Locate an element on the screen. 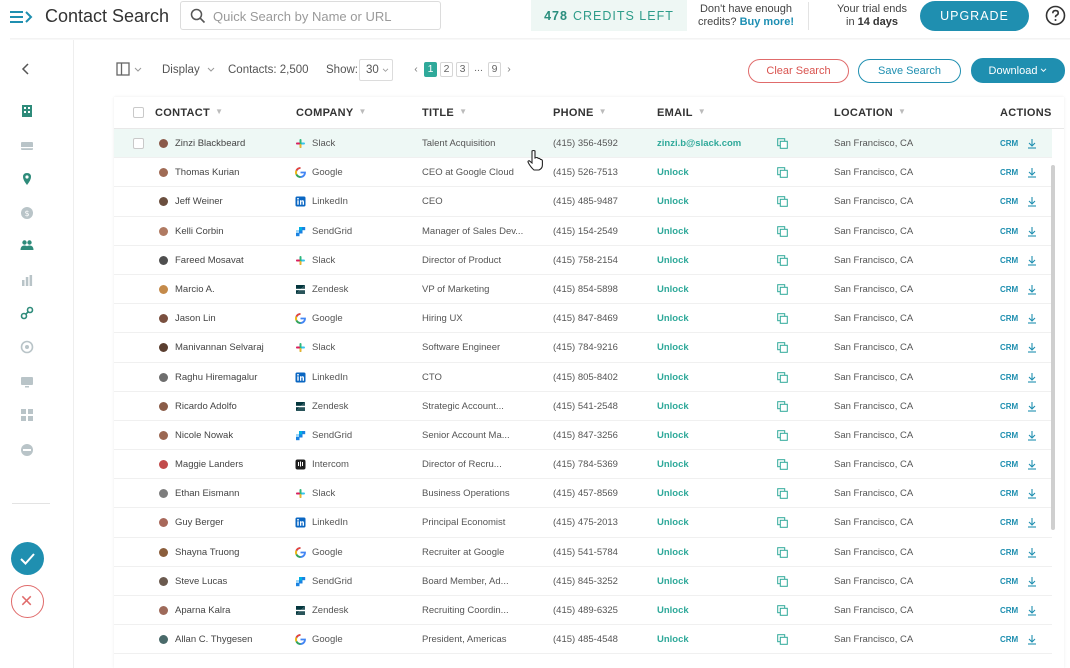  search-input is located at coordinates (322, 16).